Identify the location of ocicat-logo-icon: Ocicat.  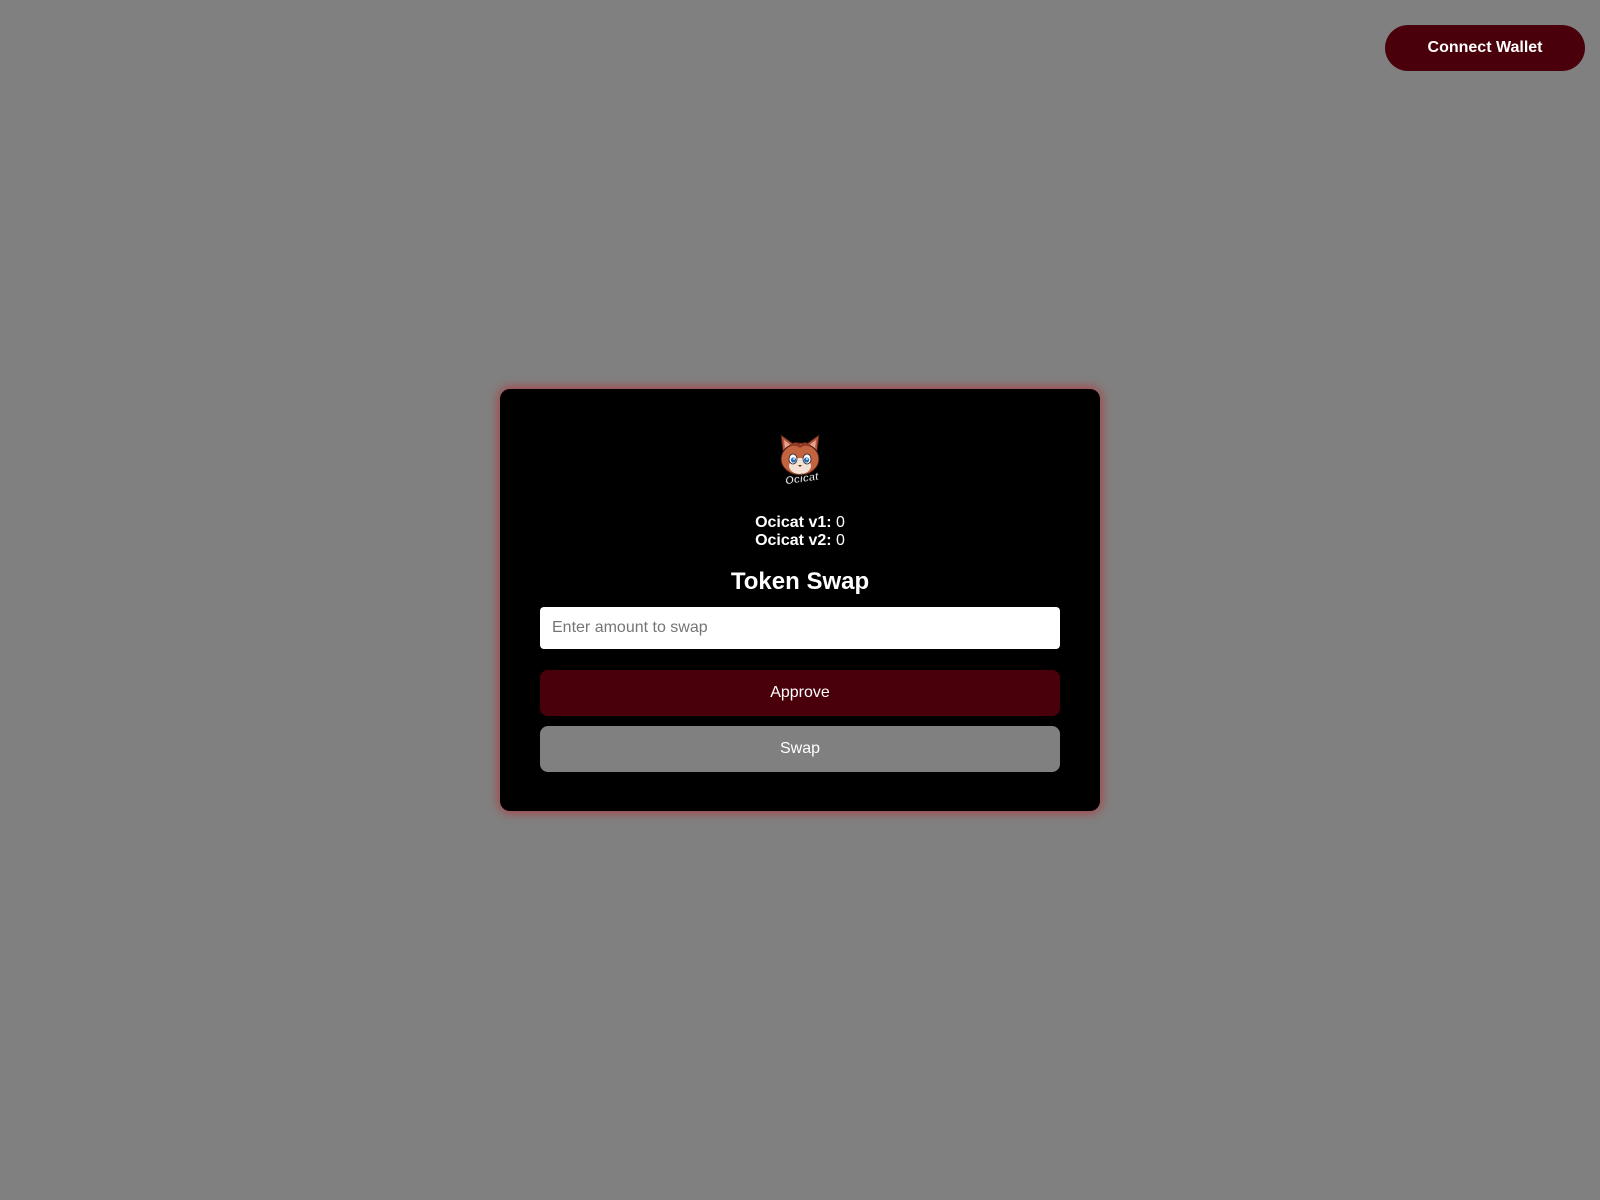
(800, 459).